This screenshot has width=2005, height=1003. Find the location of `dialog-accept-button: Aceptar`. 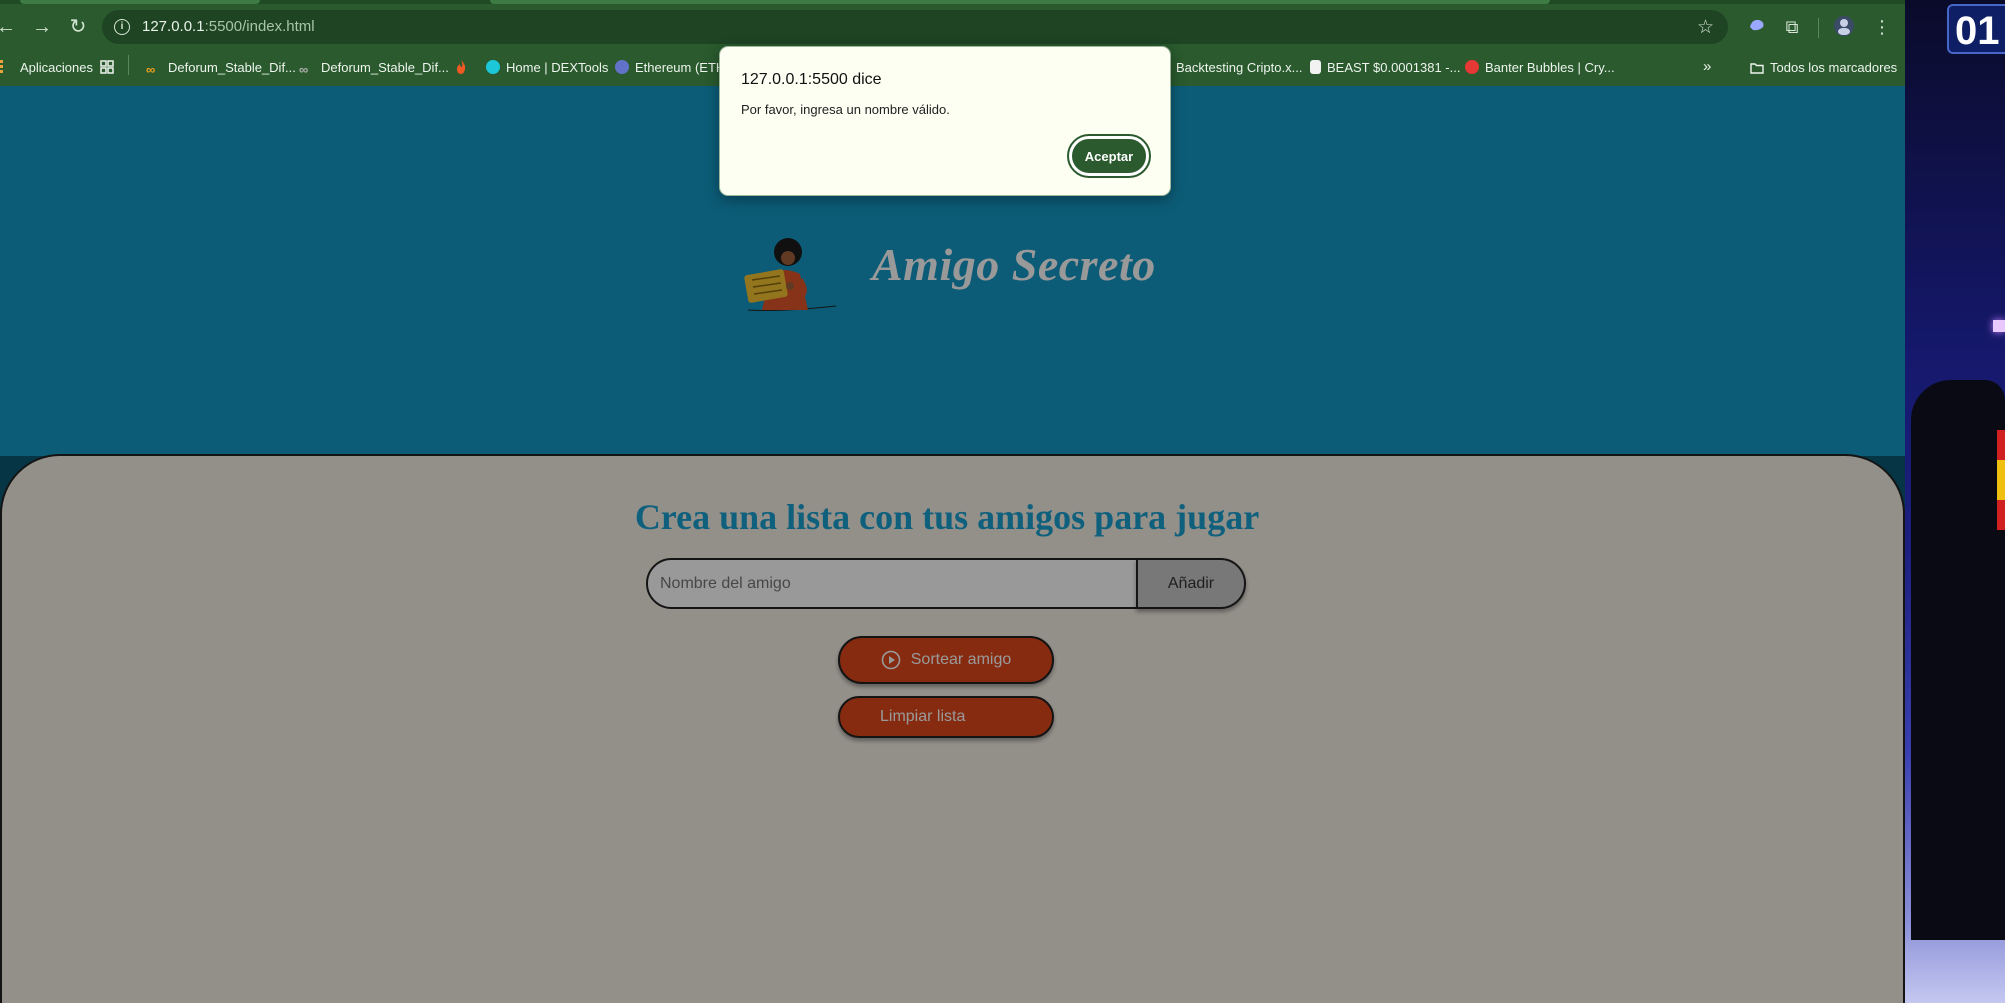

dialog-accept-button: Aceptar is located at coordinates (1109, 156).